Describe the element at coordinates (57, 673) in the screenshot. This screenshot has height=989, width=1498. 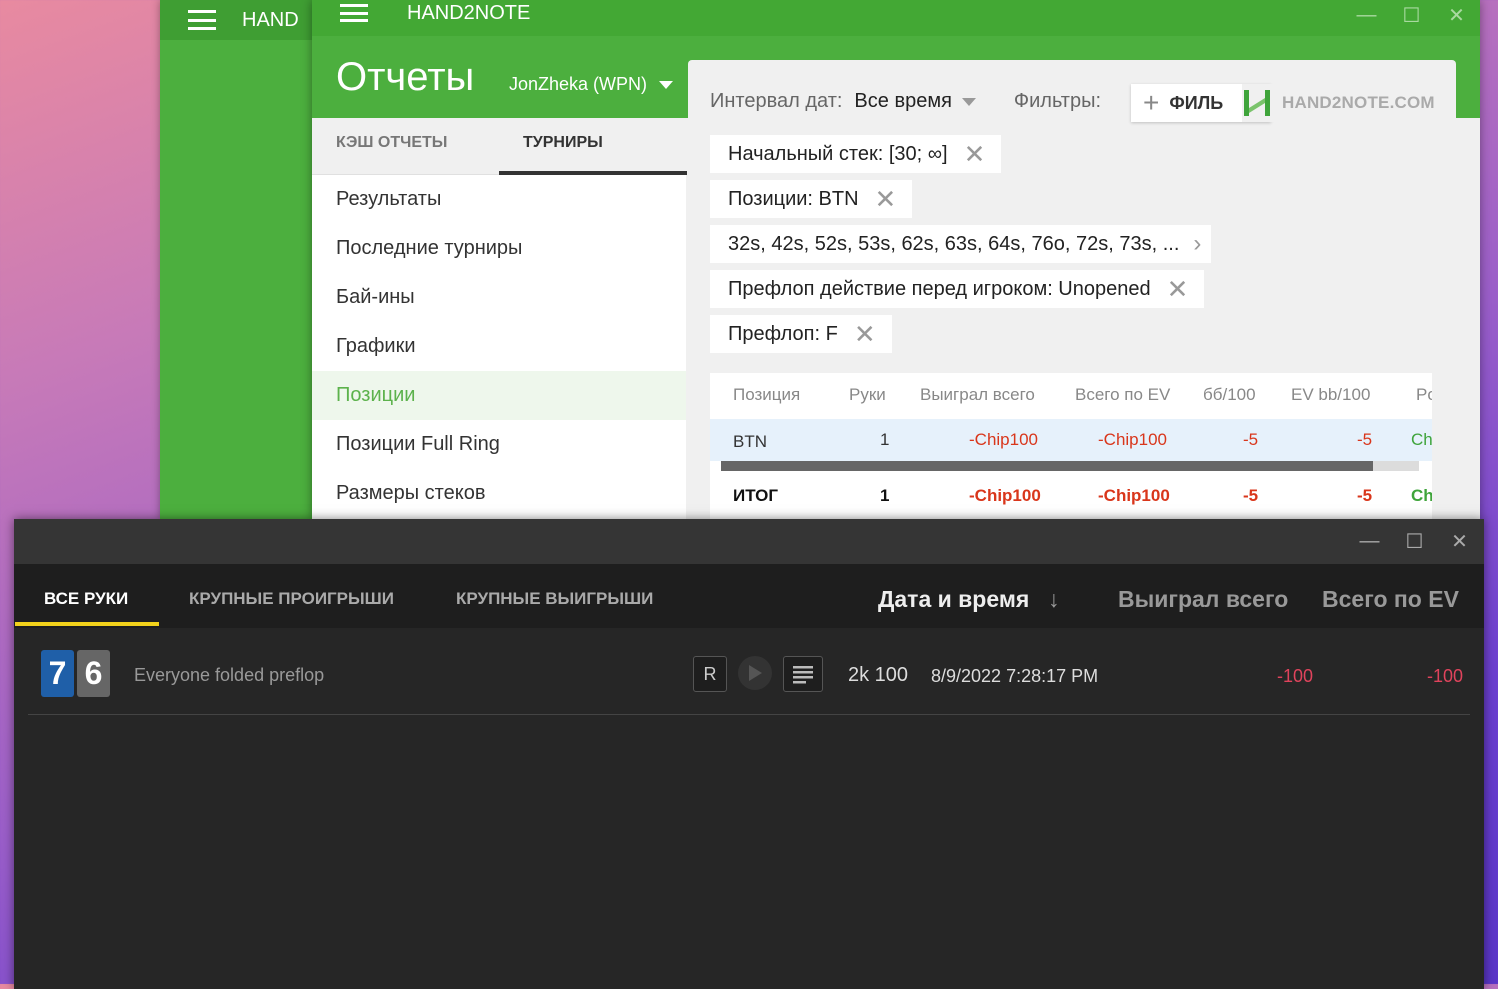
I see `hole-card: 7` at that location.